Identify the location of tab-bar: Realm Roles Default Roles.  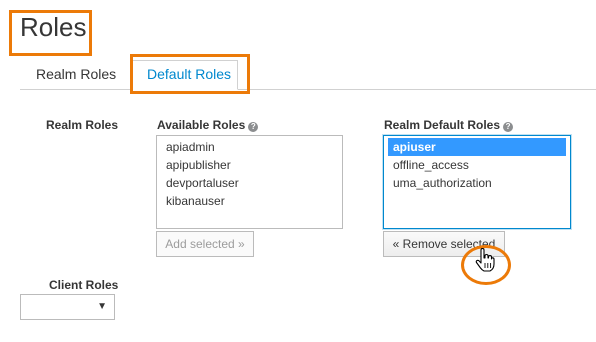
(308, 75).